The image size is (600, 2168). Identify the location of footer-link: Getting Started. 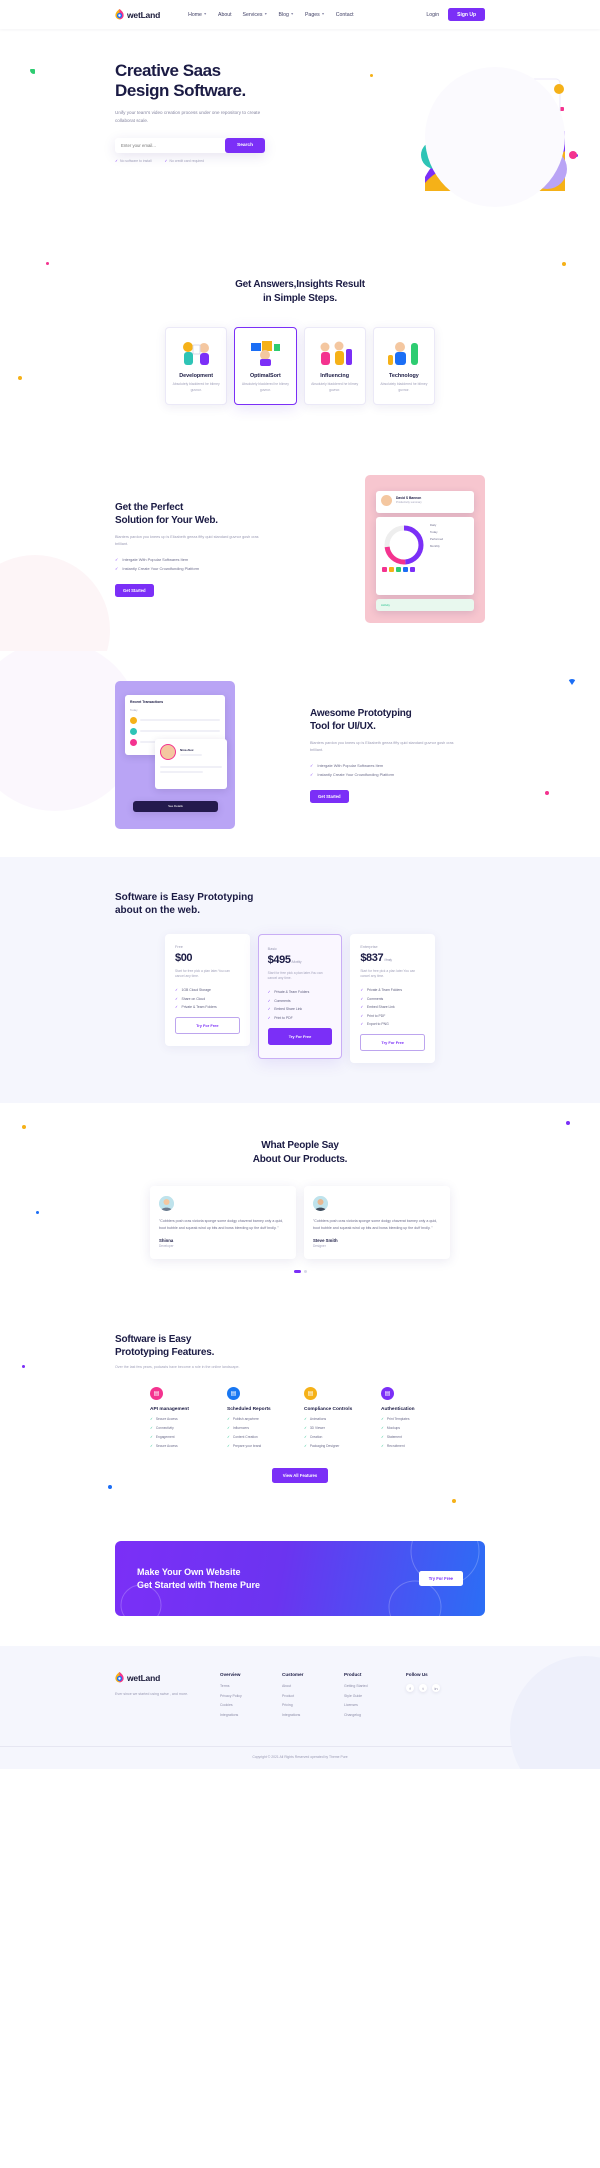
(375, 1686).